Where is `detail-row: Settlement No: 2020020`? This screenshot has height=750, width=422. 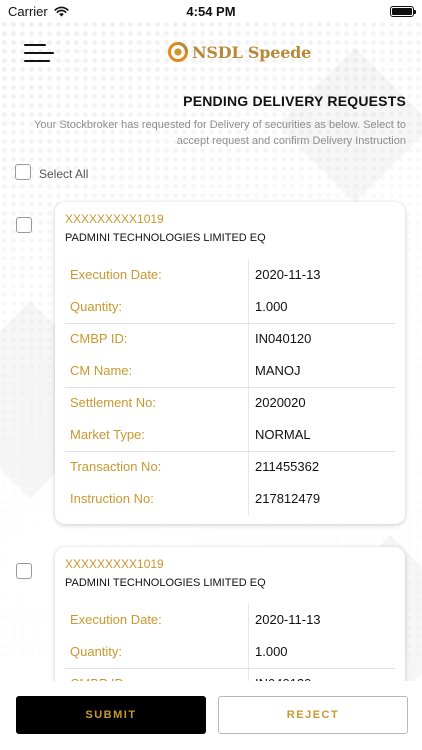 detail-row: Settlement No: 2020020 is located at coordinates (230, 403).